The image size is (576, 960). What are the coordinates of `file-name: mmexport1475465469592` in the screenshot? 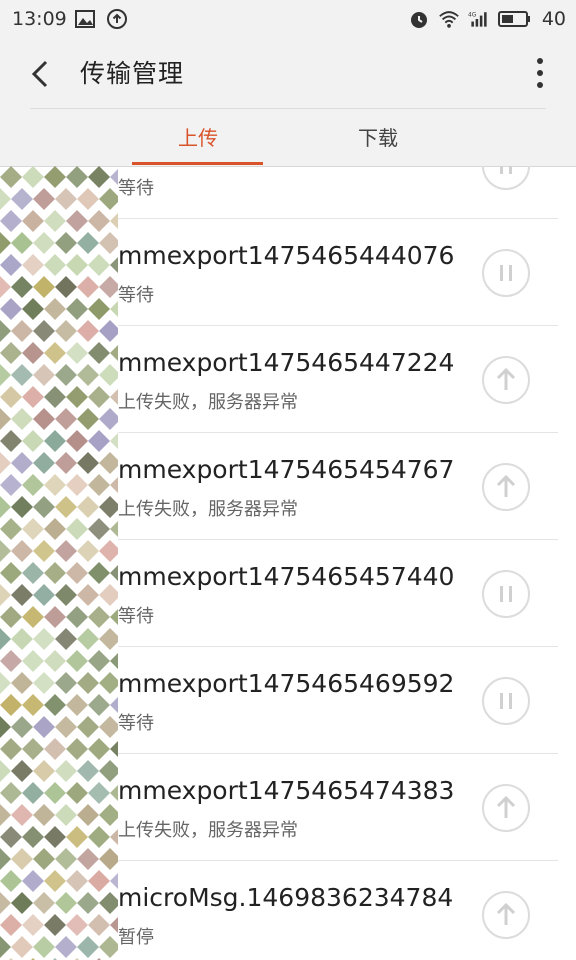 It's located at (286, 683).